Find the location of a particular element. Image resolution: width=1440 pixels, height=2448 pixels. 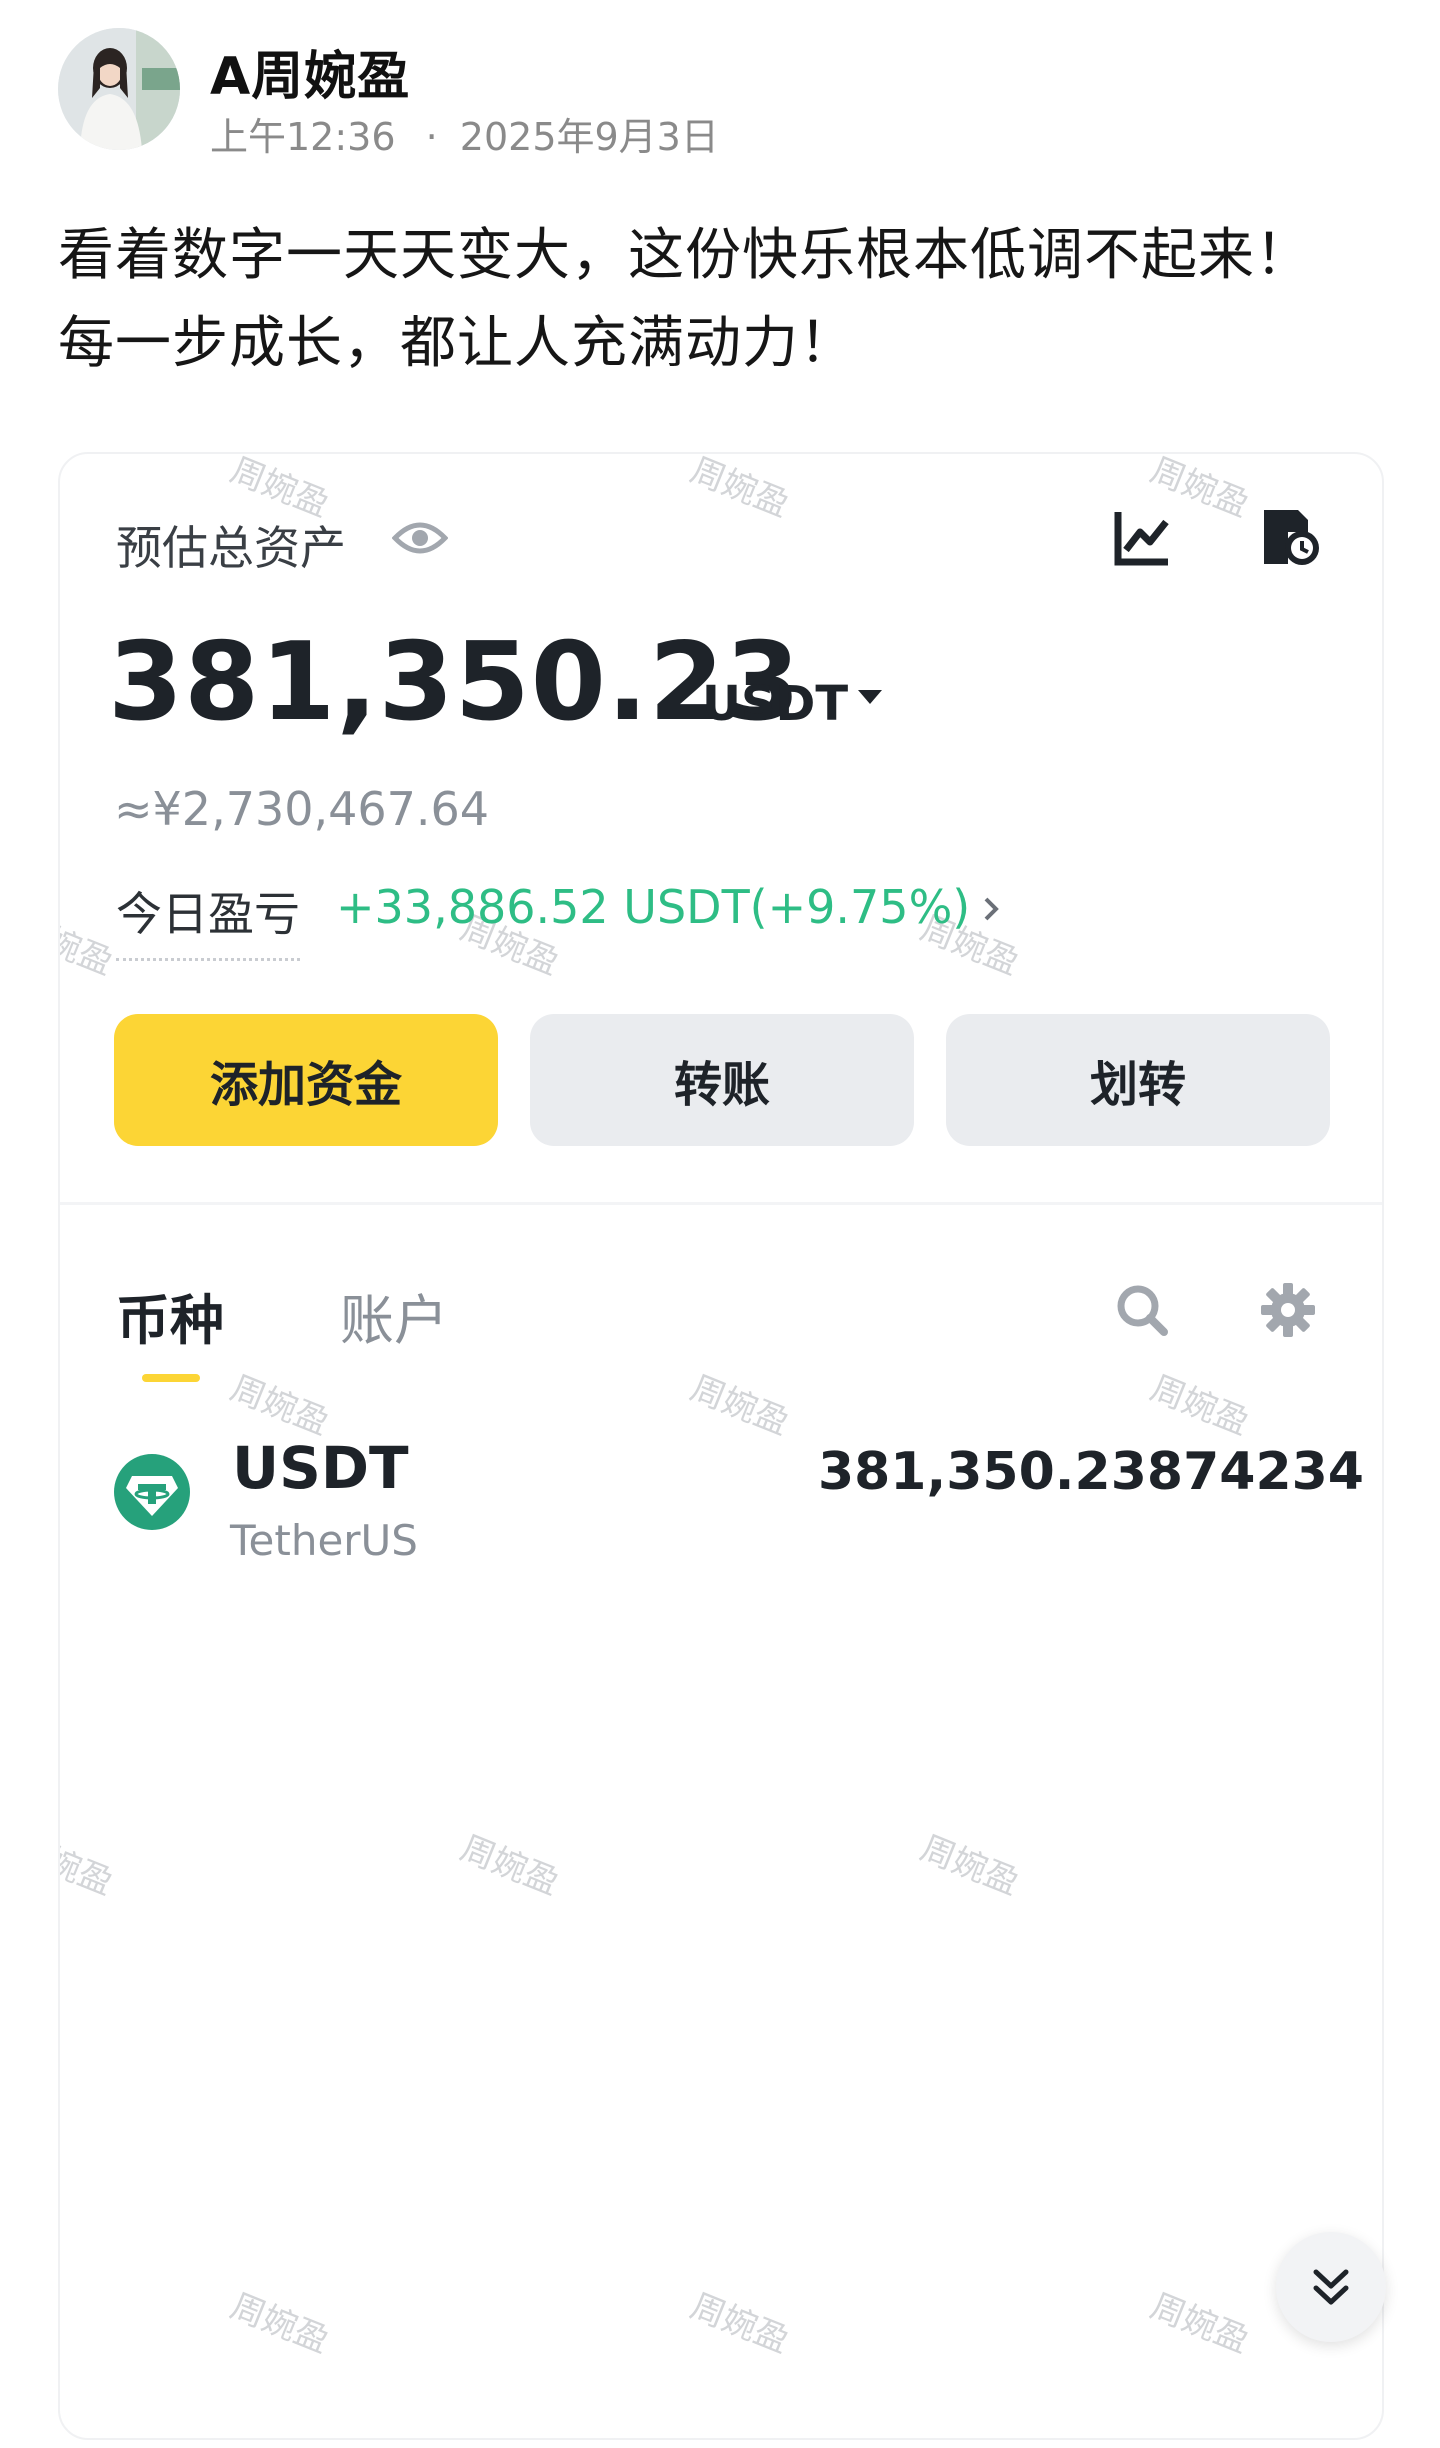

coin-amount: 381,350.23874234 is located at coordinates (1090, 1472).